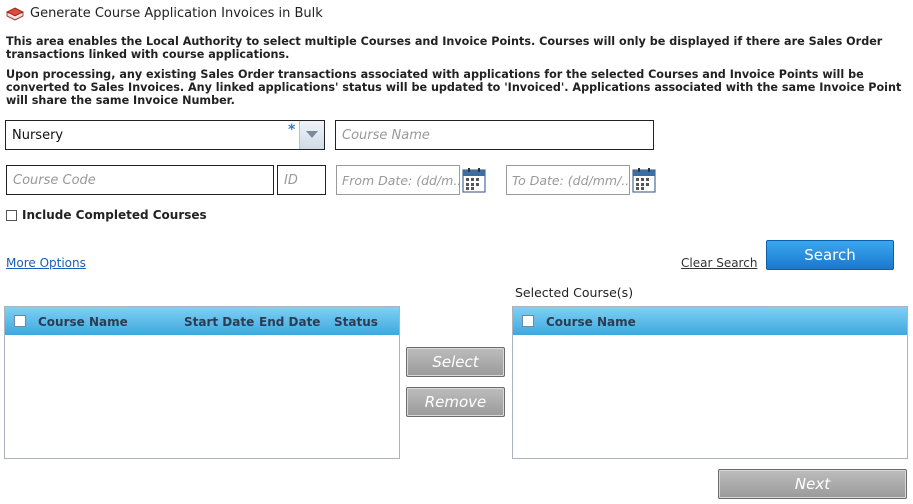 The height and width of the screenshot is (504, 913). I want to click on clear-search-link: Clear Search, so click(719, 263).